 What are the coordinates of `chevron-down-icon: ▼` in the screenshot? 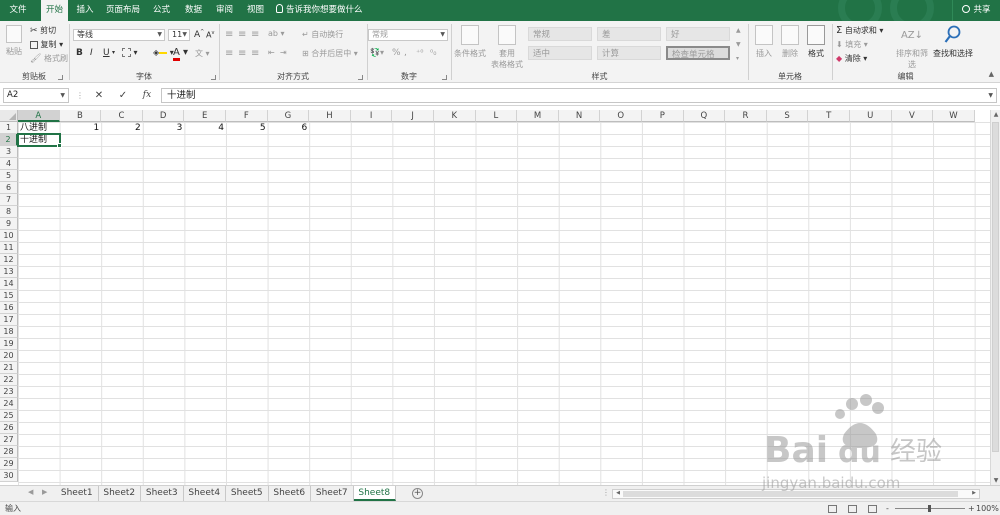 It's located at (738, 44).